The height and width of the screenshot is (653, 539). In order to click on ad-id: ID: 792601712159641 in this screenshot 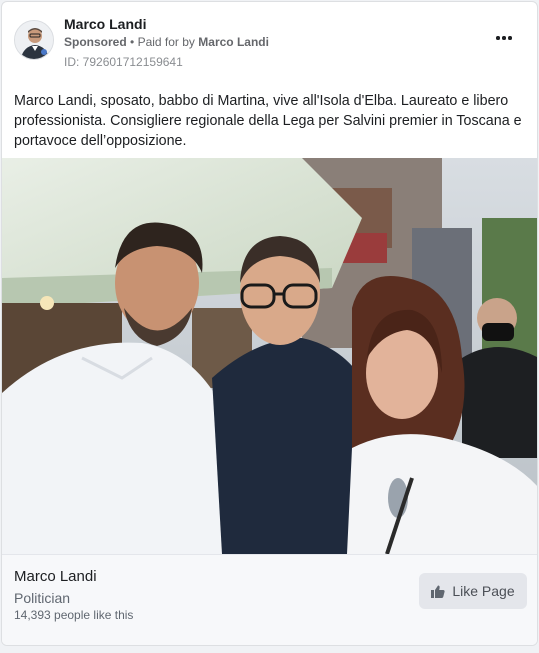, I will do `click(123, 62)`.